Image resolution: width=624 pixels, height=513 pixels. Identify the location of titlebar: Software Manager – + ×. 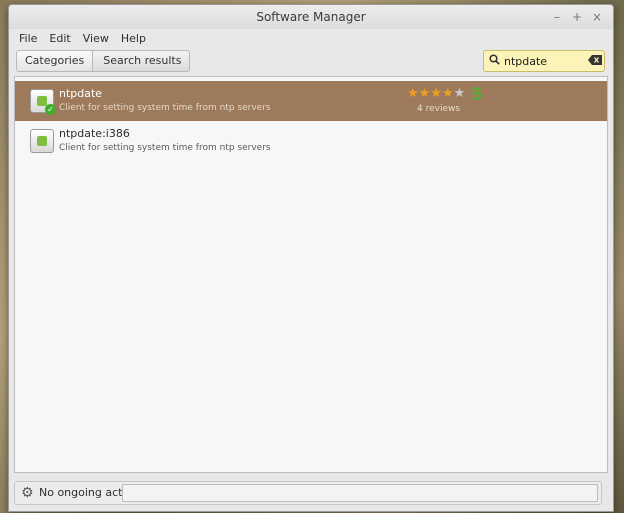
(311, 17).